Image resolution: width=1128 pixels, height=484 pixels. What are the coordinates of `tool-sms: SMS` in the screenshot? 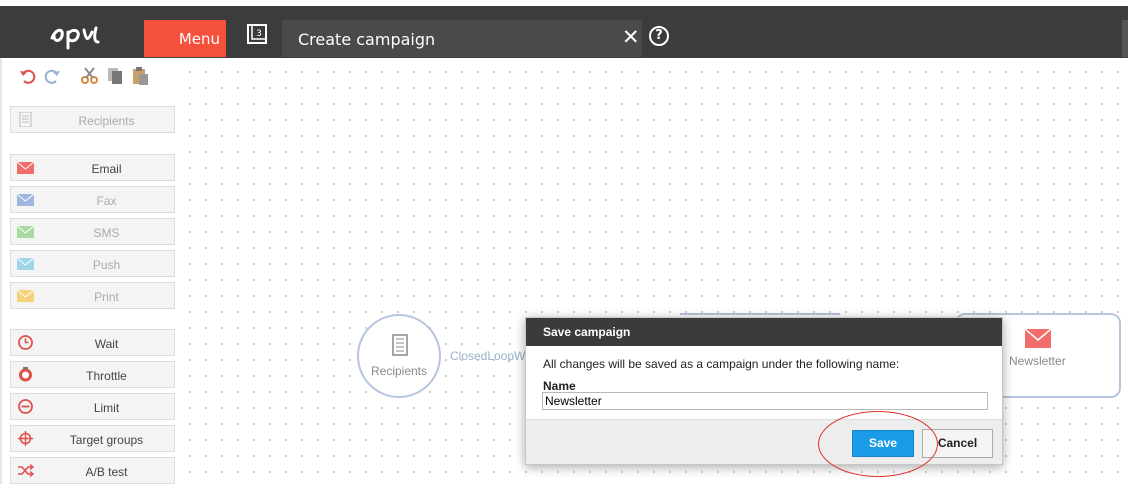 It's located at (92, 231).